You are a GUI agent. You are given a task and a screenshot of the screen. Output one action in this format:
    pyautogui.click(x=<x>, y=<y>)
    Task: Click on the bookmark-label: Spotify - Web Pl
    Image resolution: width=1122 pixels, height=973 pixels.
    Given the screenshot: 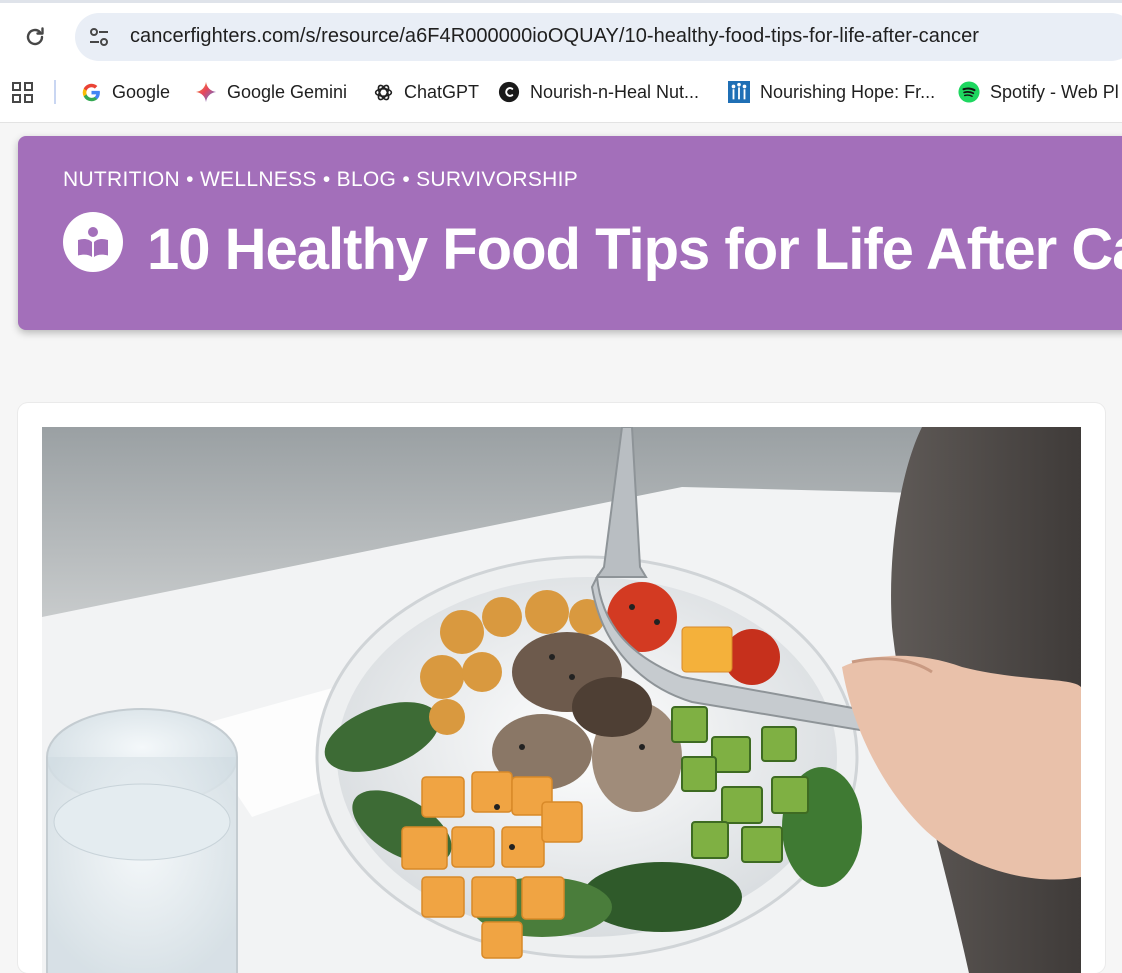 What is the action you would take?
    pyautogui.click(x=1054, y=91)
    